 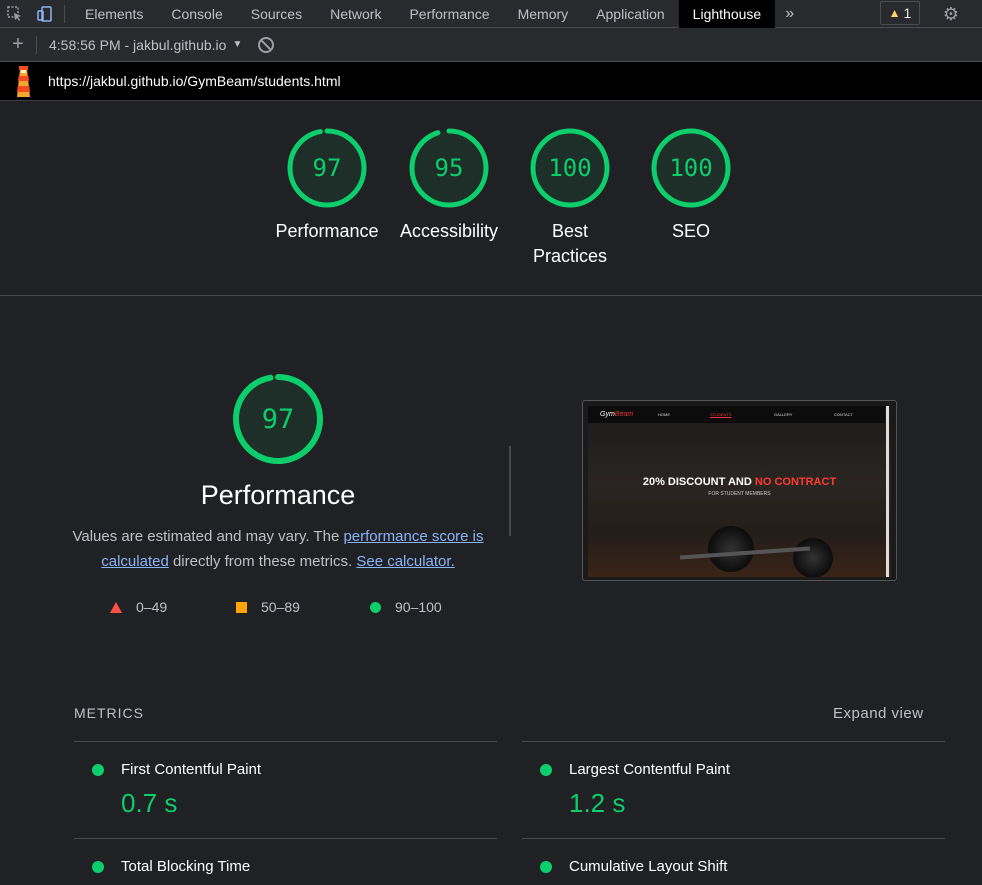 I want to click on description-text: directly from these metrics., so click(x=262, y=561).